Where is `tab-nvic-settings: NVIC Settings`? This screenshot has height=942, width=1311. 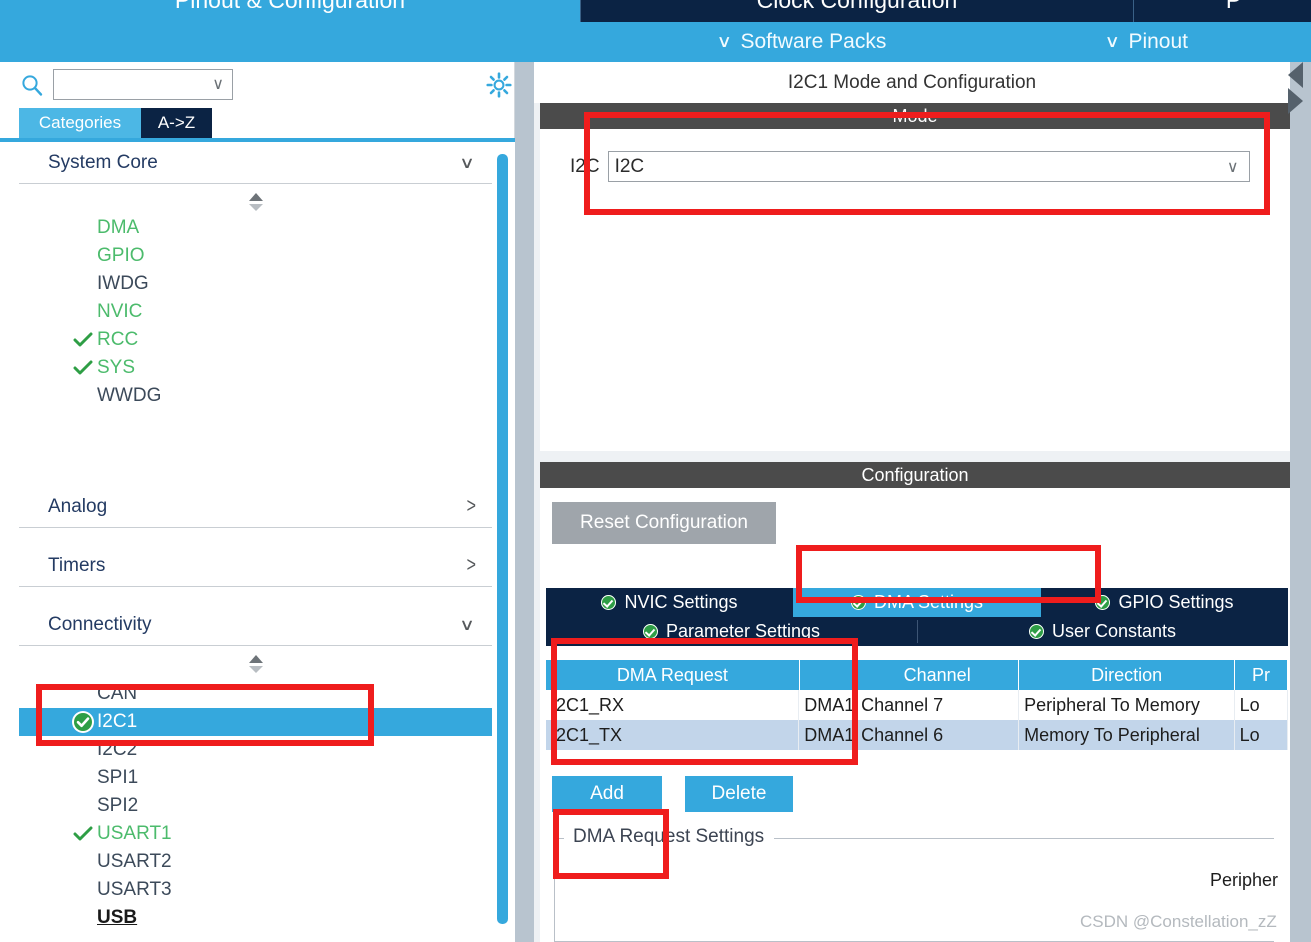
tab-nvic-settings: NVIC Settings is located at coordinates (669, 602).